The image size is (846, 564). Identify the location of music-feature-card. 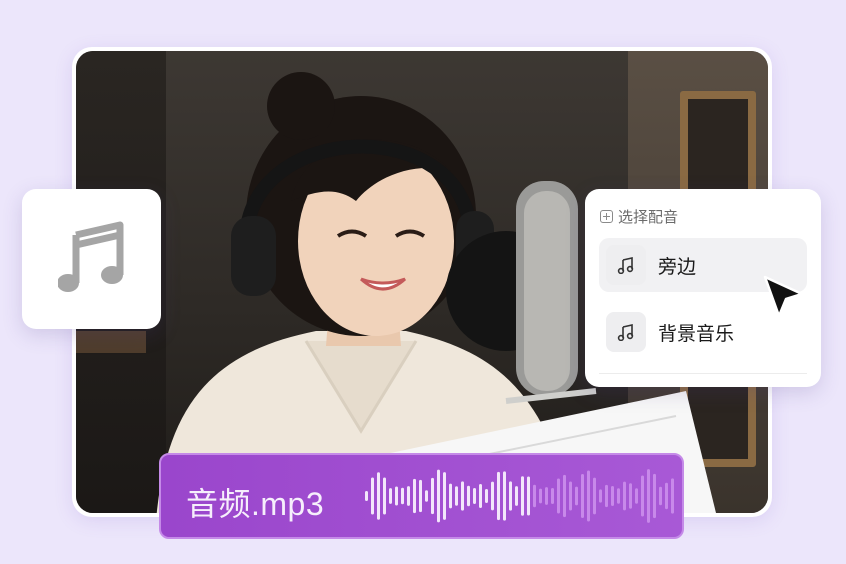
(91, 259).